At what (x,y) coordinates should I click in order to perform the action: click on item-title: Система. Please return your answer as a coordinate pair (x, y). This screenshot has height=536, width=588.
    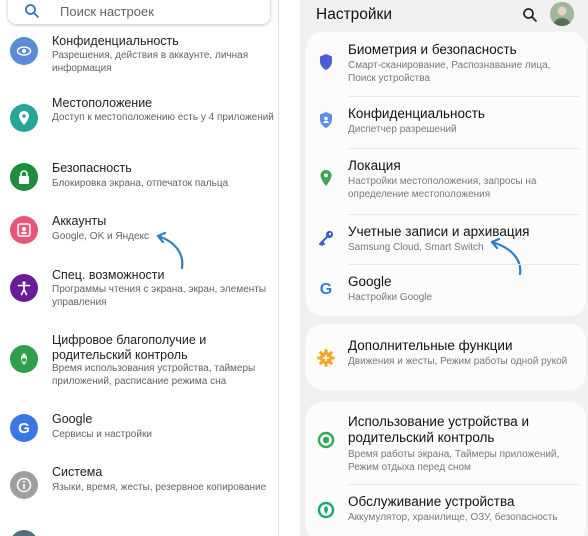
    Looking at the image, I should click on (77, 472).